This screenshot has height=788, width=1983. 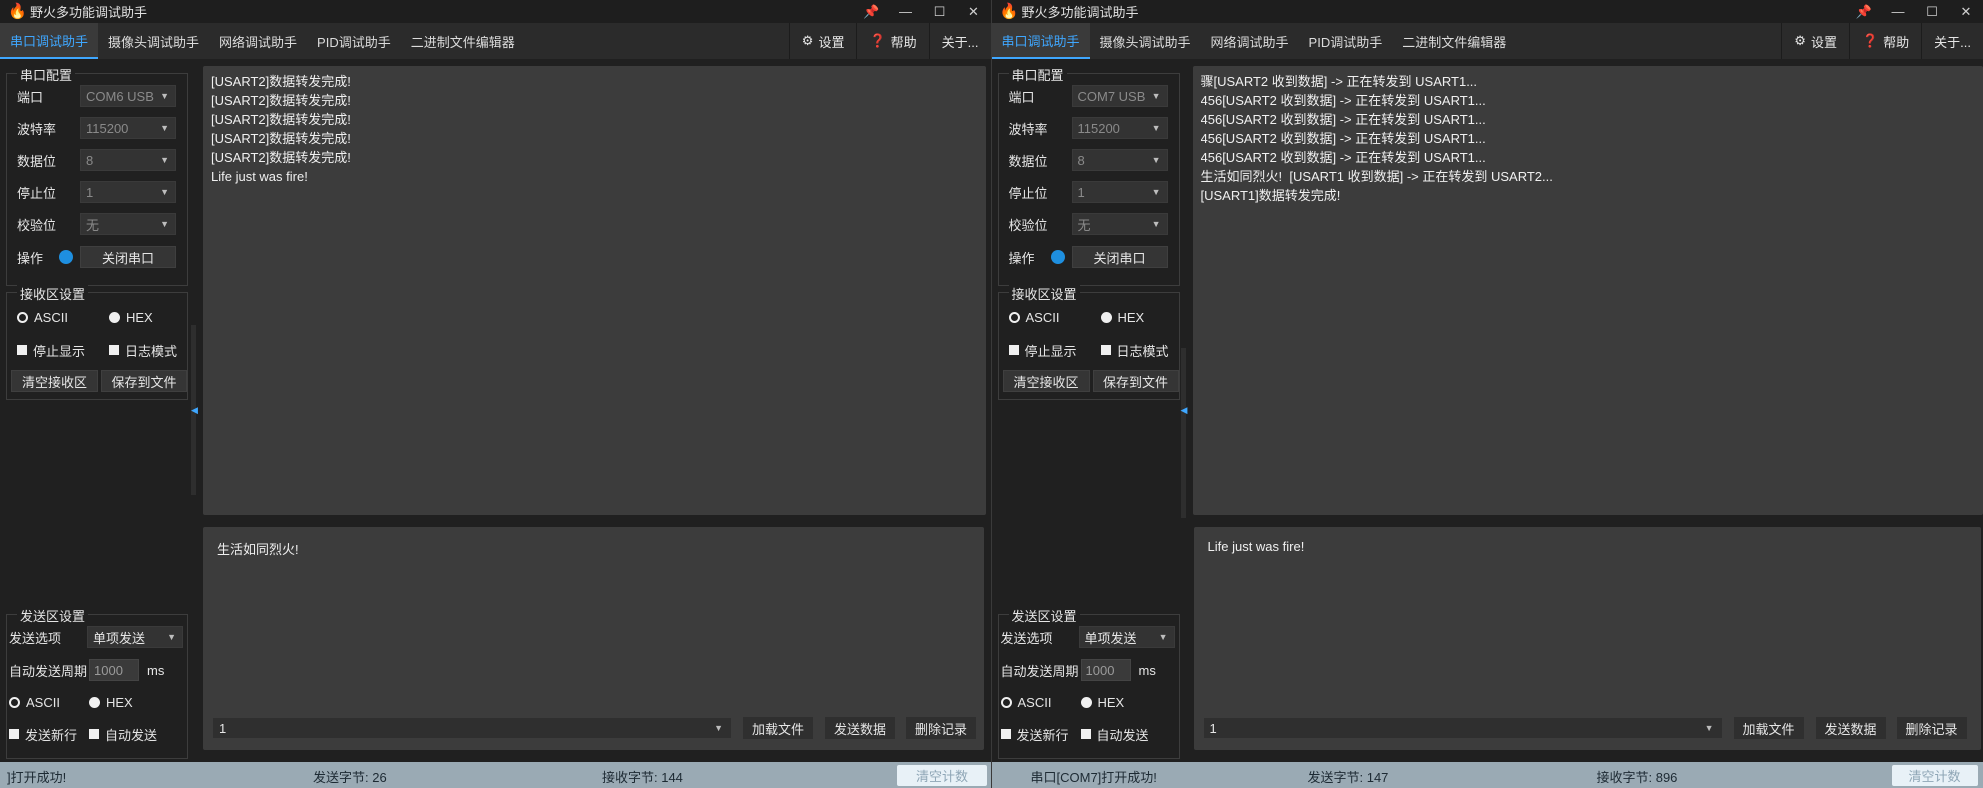 What do you see at coordinates (1119, 96) in the screenshot?
I see `port-select: COM7 USB ▼` at bounding box center [1119, 96].